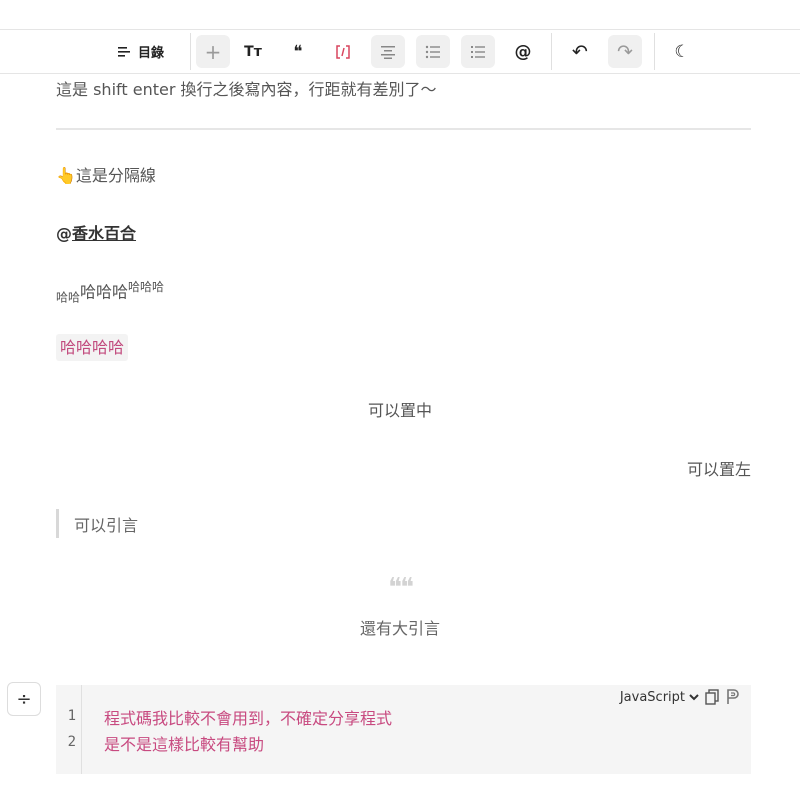  I want to click on moon-icon: ☾, so click(682, 51).